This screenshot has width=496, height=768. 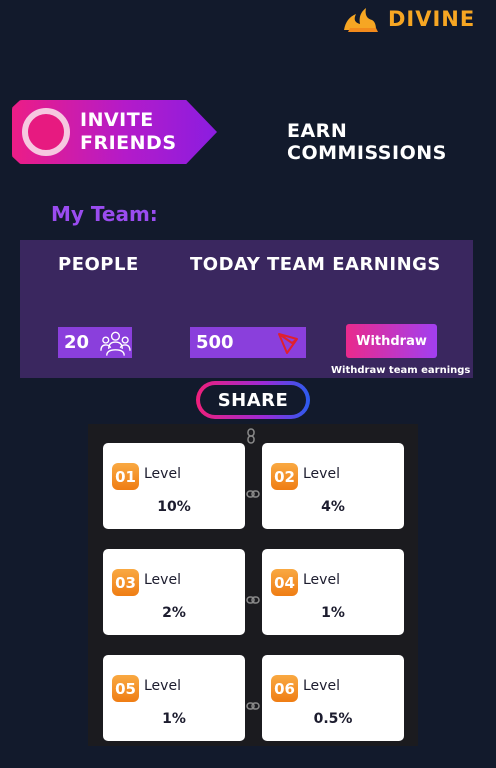 I want to click on level-number-badge: 01, so click(x=125, y=476).